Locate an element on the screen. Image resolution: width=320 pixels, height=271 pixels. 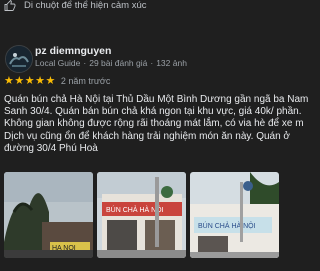
review-count: 29 bài đánh giá is located at coordinates (118, 63).